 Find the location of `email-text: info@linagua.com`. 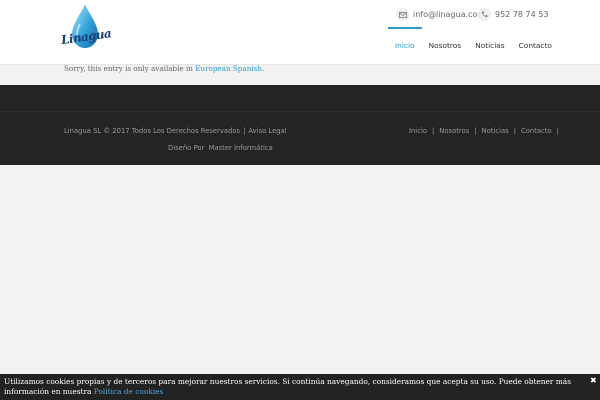

email-text: info@linagua.com is located at coordinates (449, 14).